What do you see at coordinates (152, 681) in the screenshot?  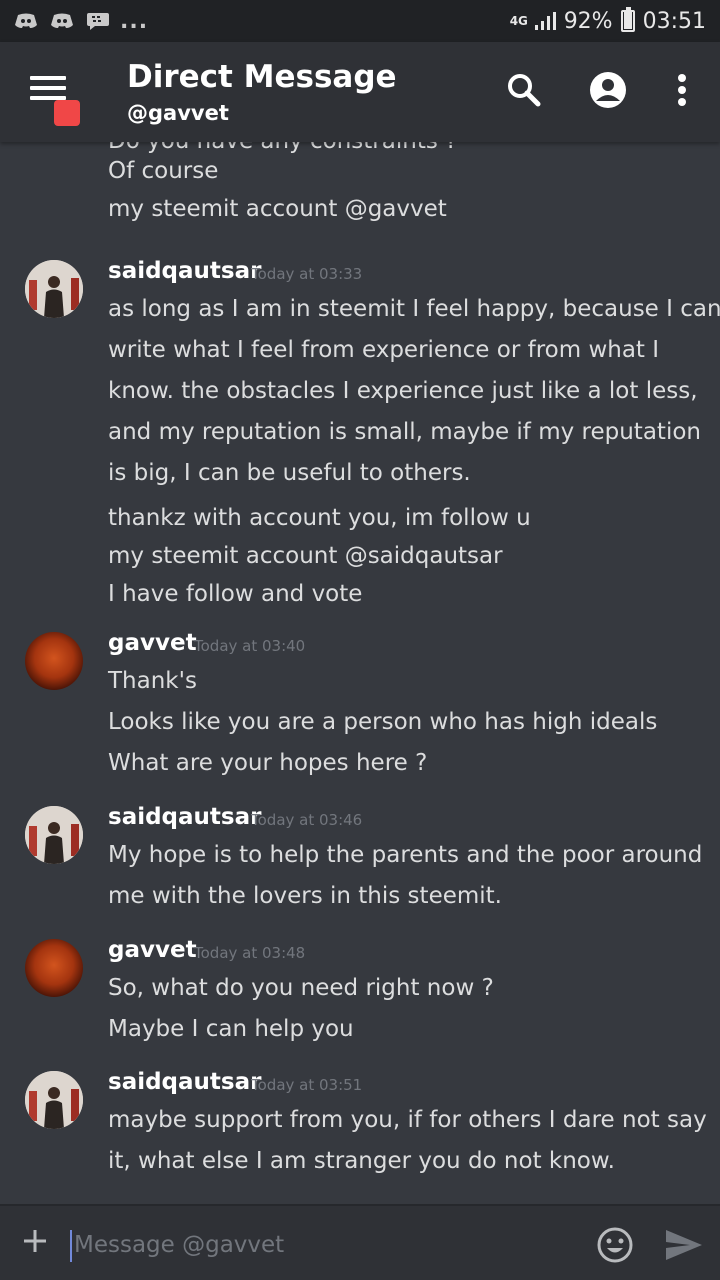 I see `message-text: Thank's` at bounding box center [152, 681].